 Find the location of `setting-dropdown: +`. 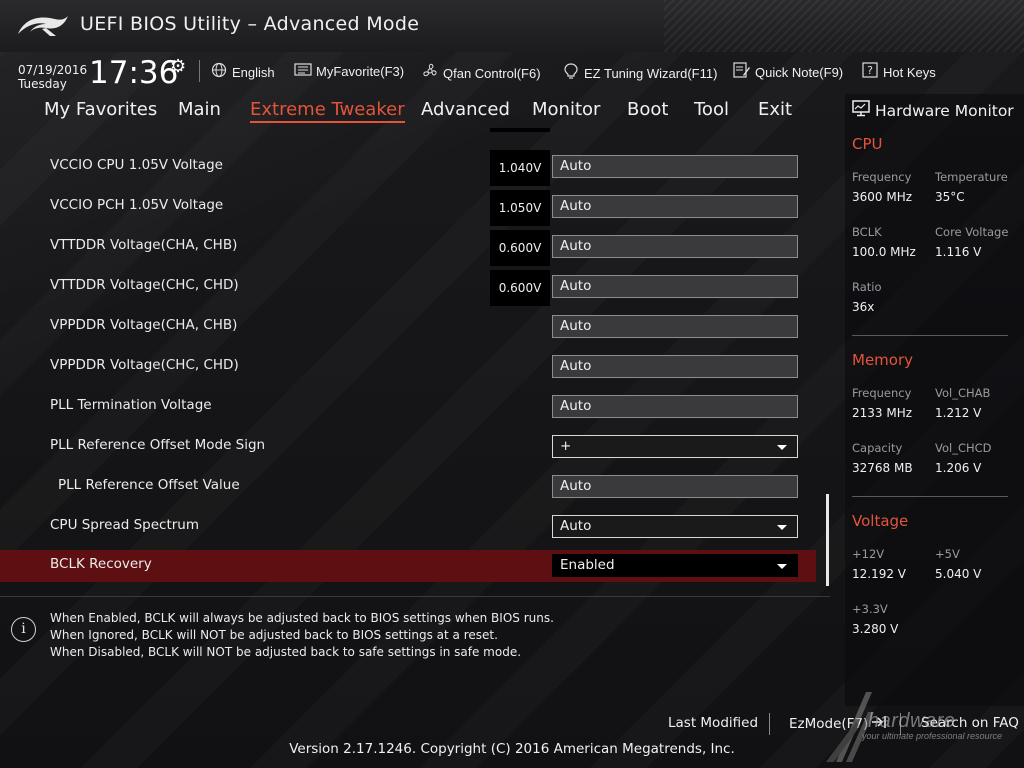

setting-dropdown: + is located at coordinates (675, 446).